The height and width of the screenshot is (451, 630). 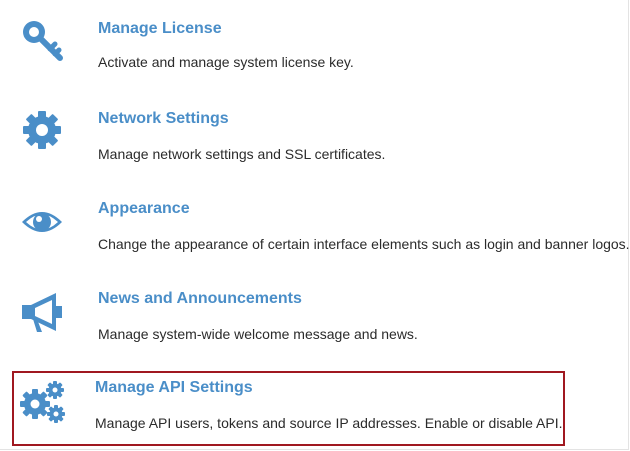 What do you see at coordinates (160, 29) in the screenshot?
I see `setting-title: Manage License` at bounding box center [160, 29].